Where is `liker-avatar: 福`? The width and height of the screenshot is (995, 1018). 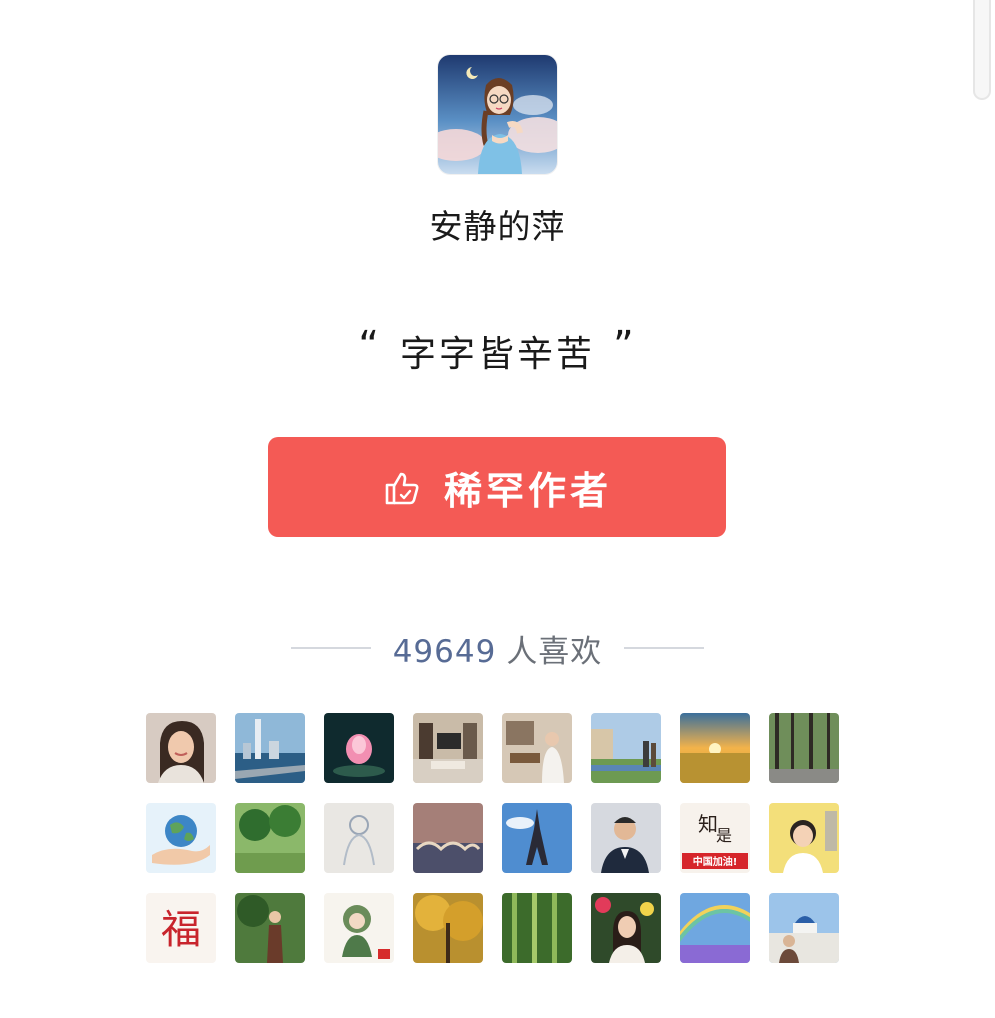 liker-avatar: 福 is located at coordinates (181, 928).